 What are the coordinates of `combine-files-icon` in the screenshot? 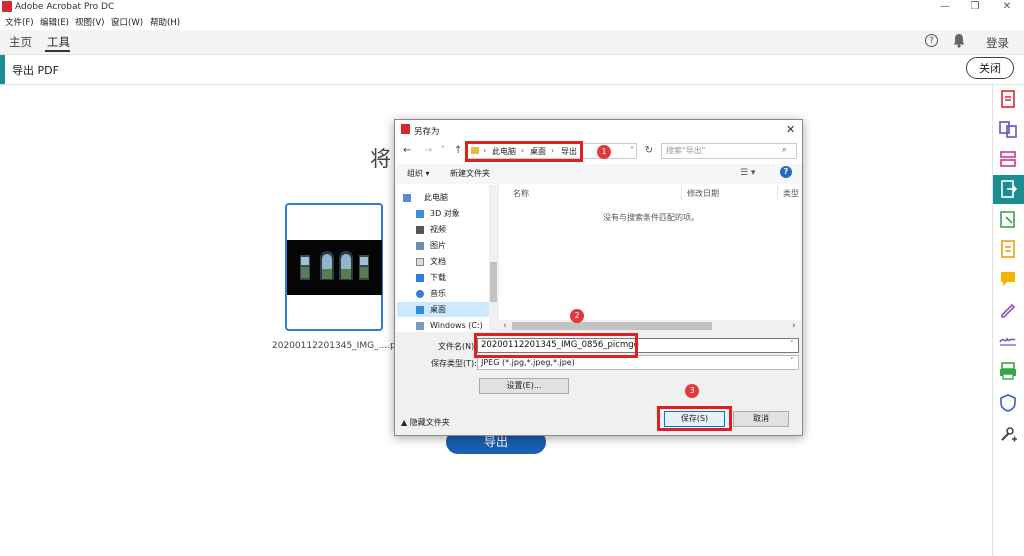 It's located at (1008, 129).